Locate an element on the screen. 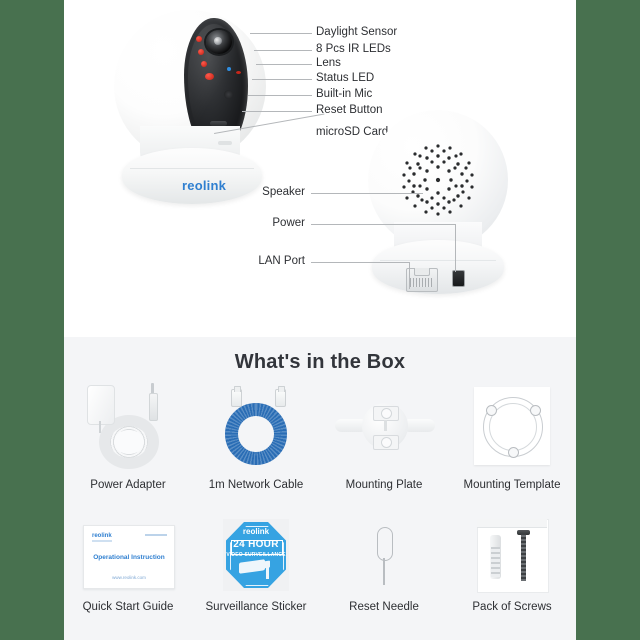  callout-label-speaker: Speaker is located at coordinates (283, 192).